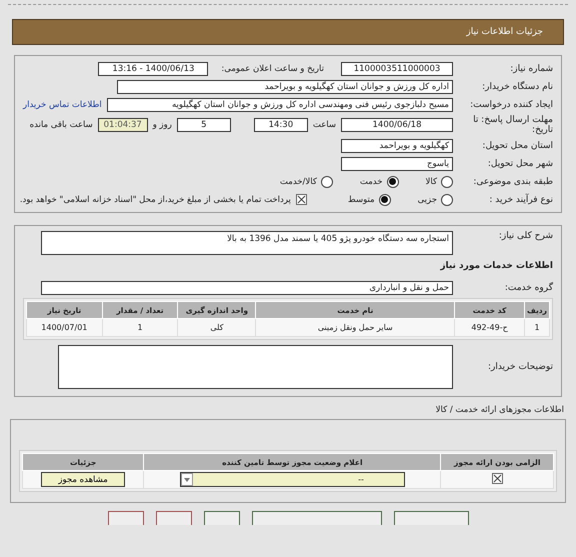 The height and width of the screenshot is (557, 576). I want to click on table-cell: سایر حمل ونقل زمینی, so click(355, 327).